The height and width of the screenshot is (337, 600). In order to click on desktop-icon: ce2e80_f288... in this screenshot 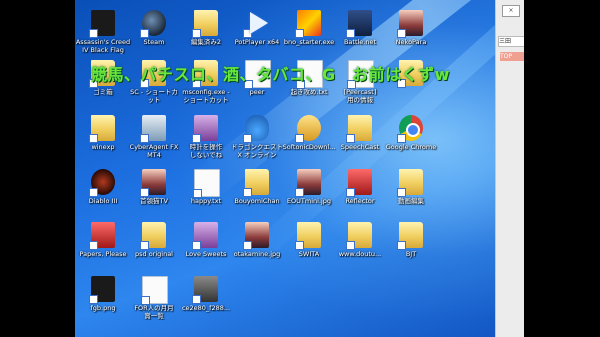, I will do `click(206, 300)`.